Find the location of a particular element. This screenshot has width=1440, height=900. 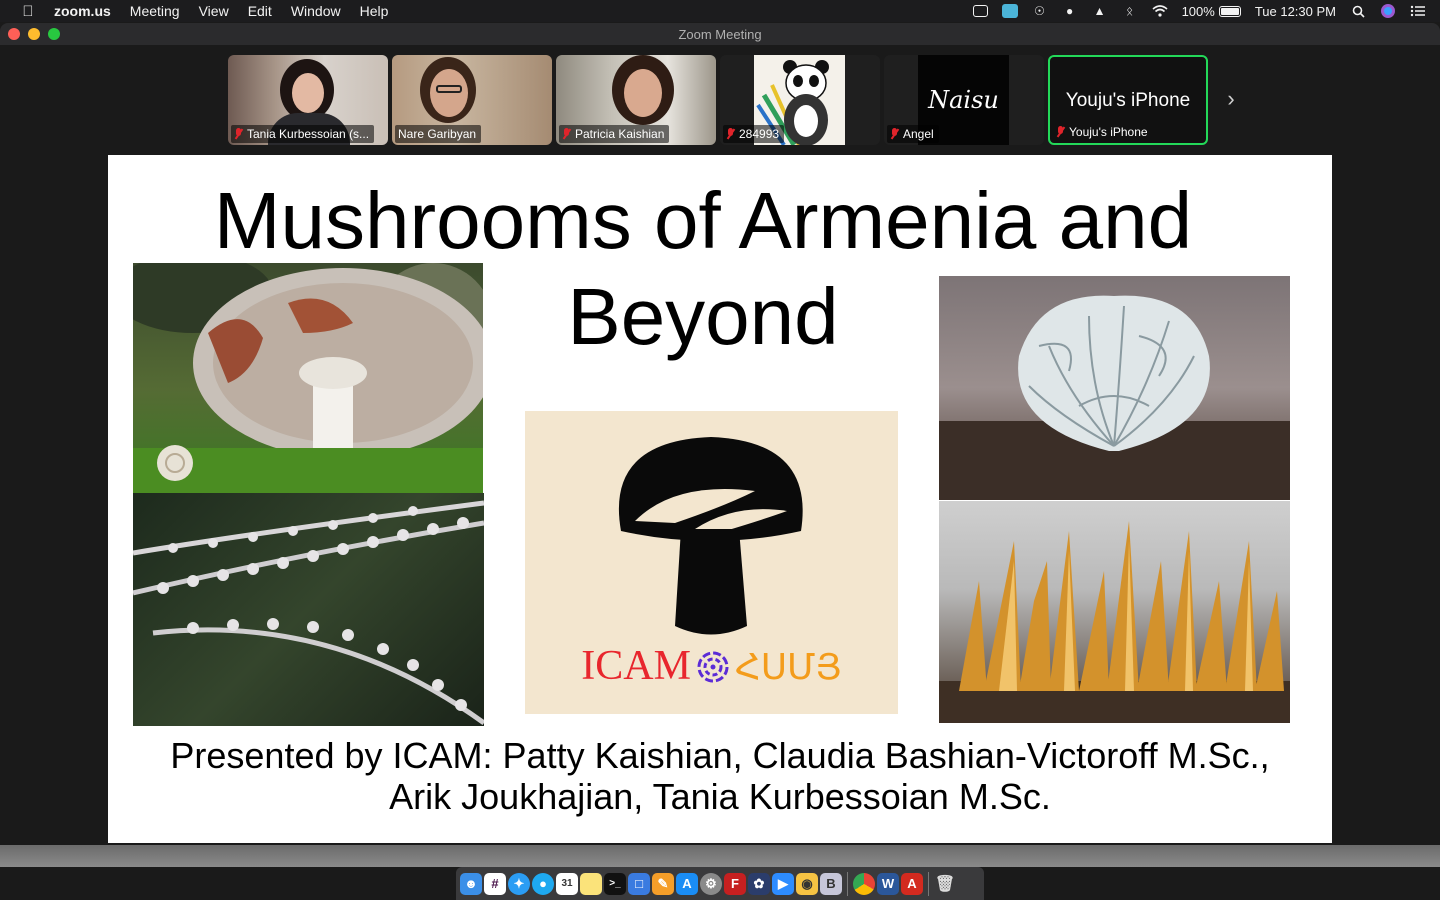

safari-icon: ✦ is located at coordinates (519, 883).